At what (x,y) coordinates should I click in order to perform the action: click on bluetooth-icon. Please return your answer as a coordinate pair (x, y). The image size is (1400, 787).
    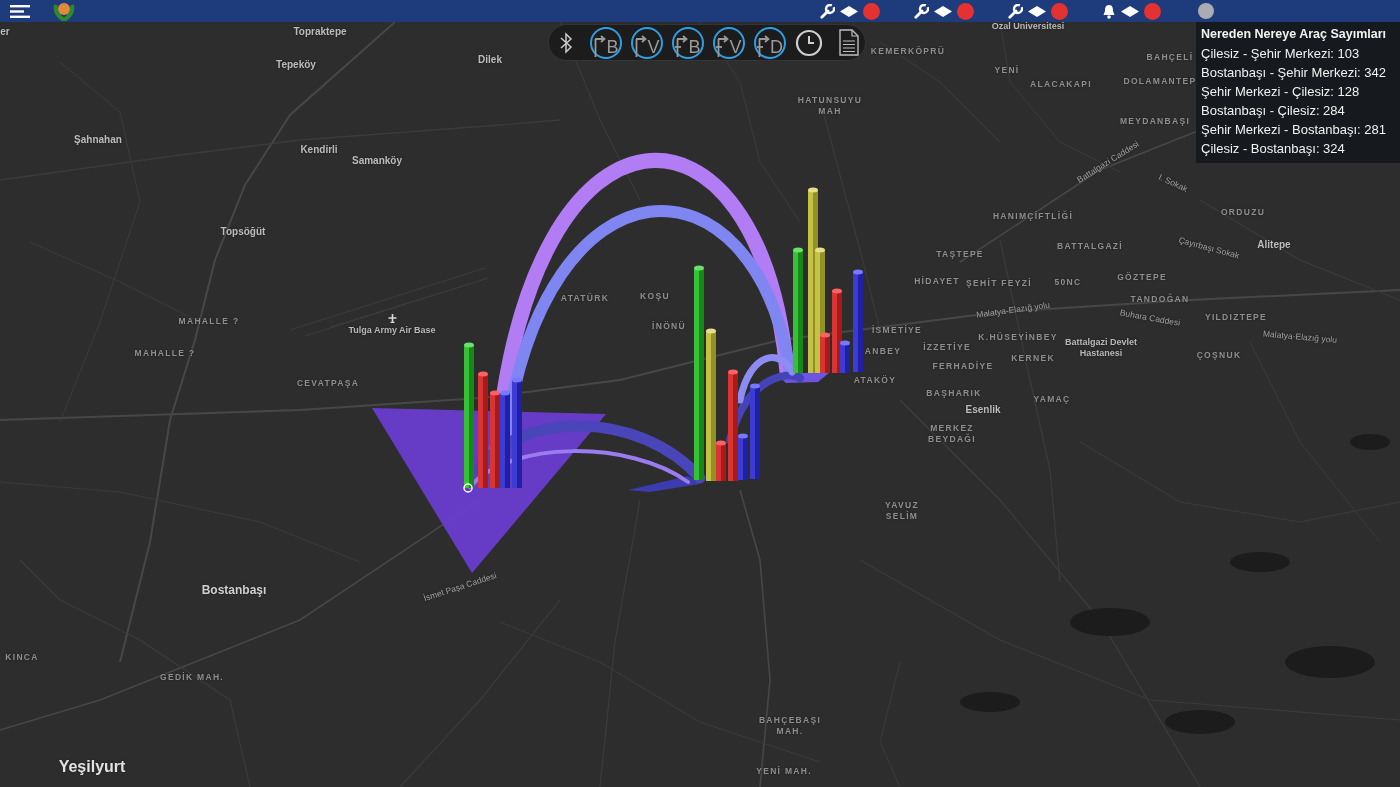
    Looking at the image, I should click on (566, 42).